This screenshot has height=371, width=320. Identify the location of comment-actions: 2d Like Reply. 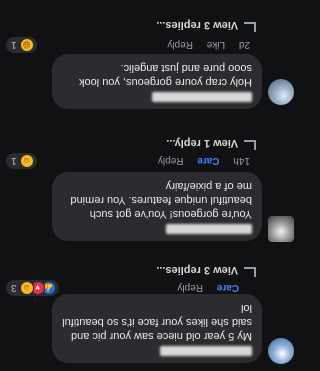
(203, 44).